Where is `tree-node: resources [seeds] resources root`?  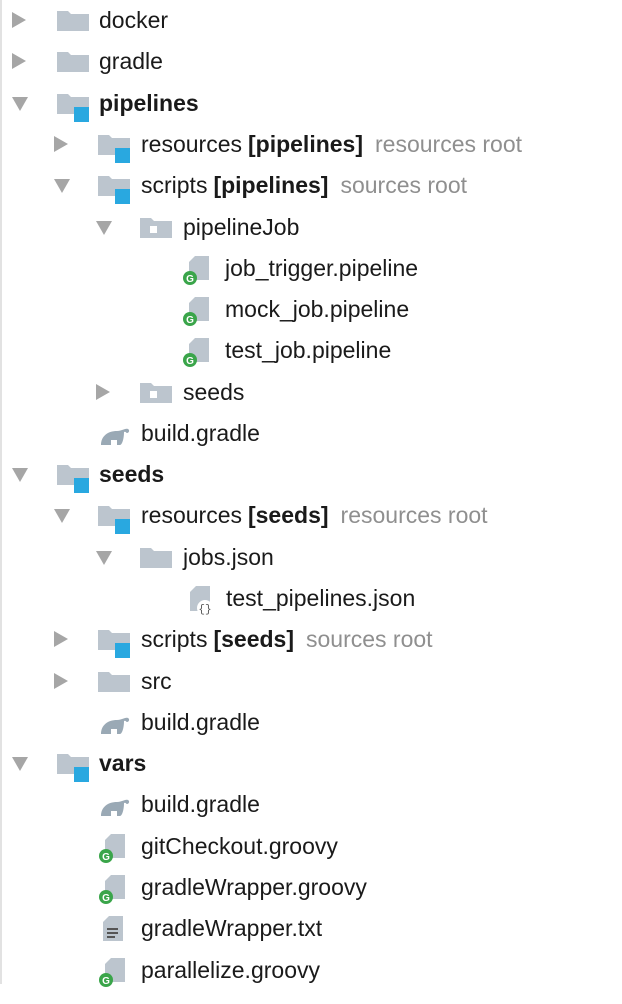
tree-node: resources [seeds] resources root is located at coordinates (311, 515).